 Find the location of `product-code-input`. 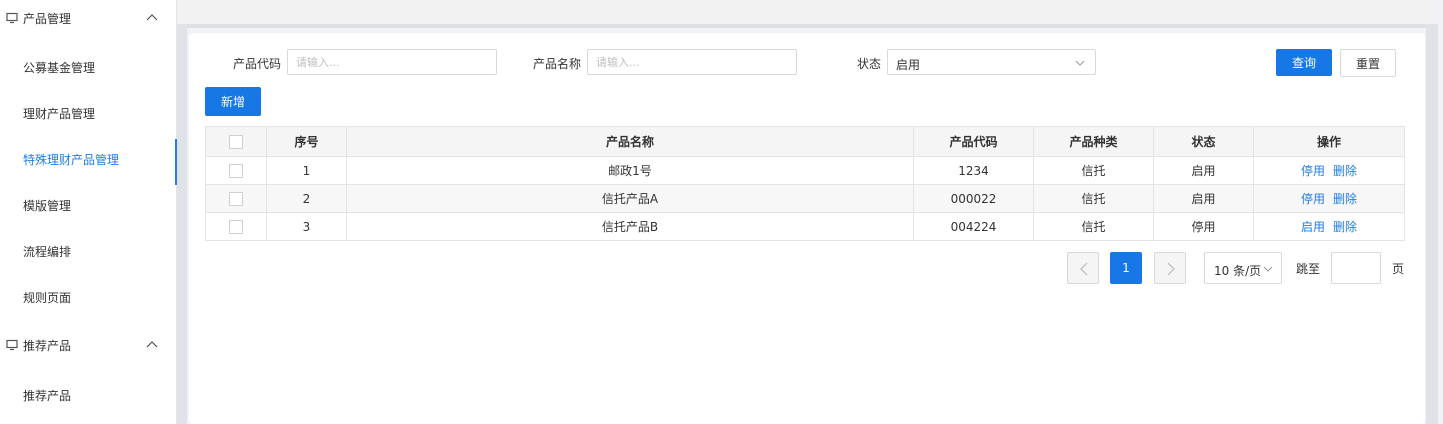

product-code-input is located at coordinates (392, 62).